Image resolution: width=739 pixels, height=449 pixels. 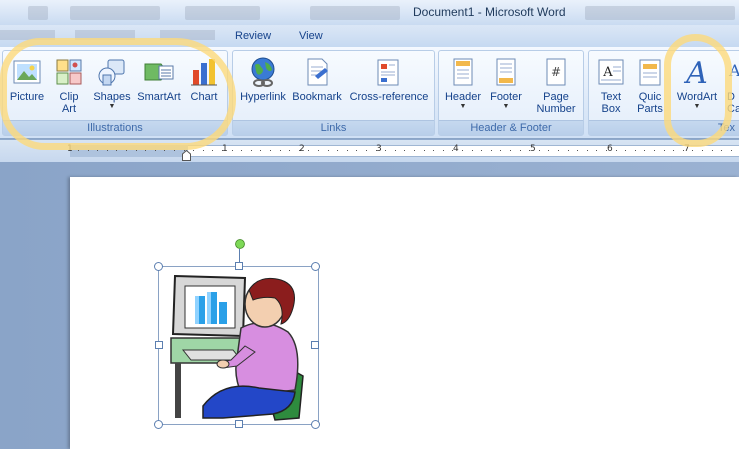 I want to click on picture-icon, so click(x=27, y=72).